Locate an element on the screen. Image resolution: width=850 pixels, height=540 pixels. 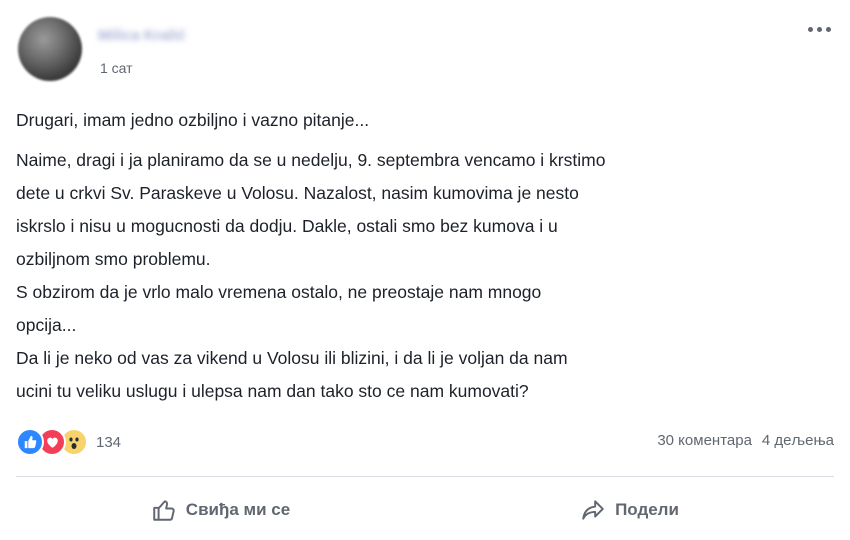
author-avatar is located at coordinates (50, 49).